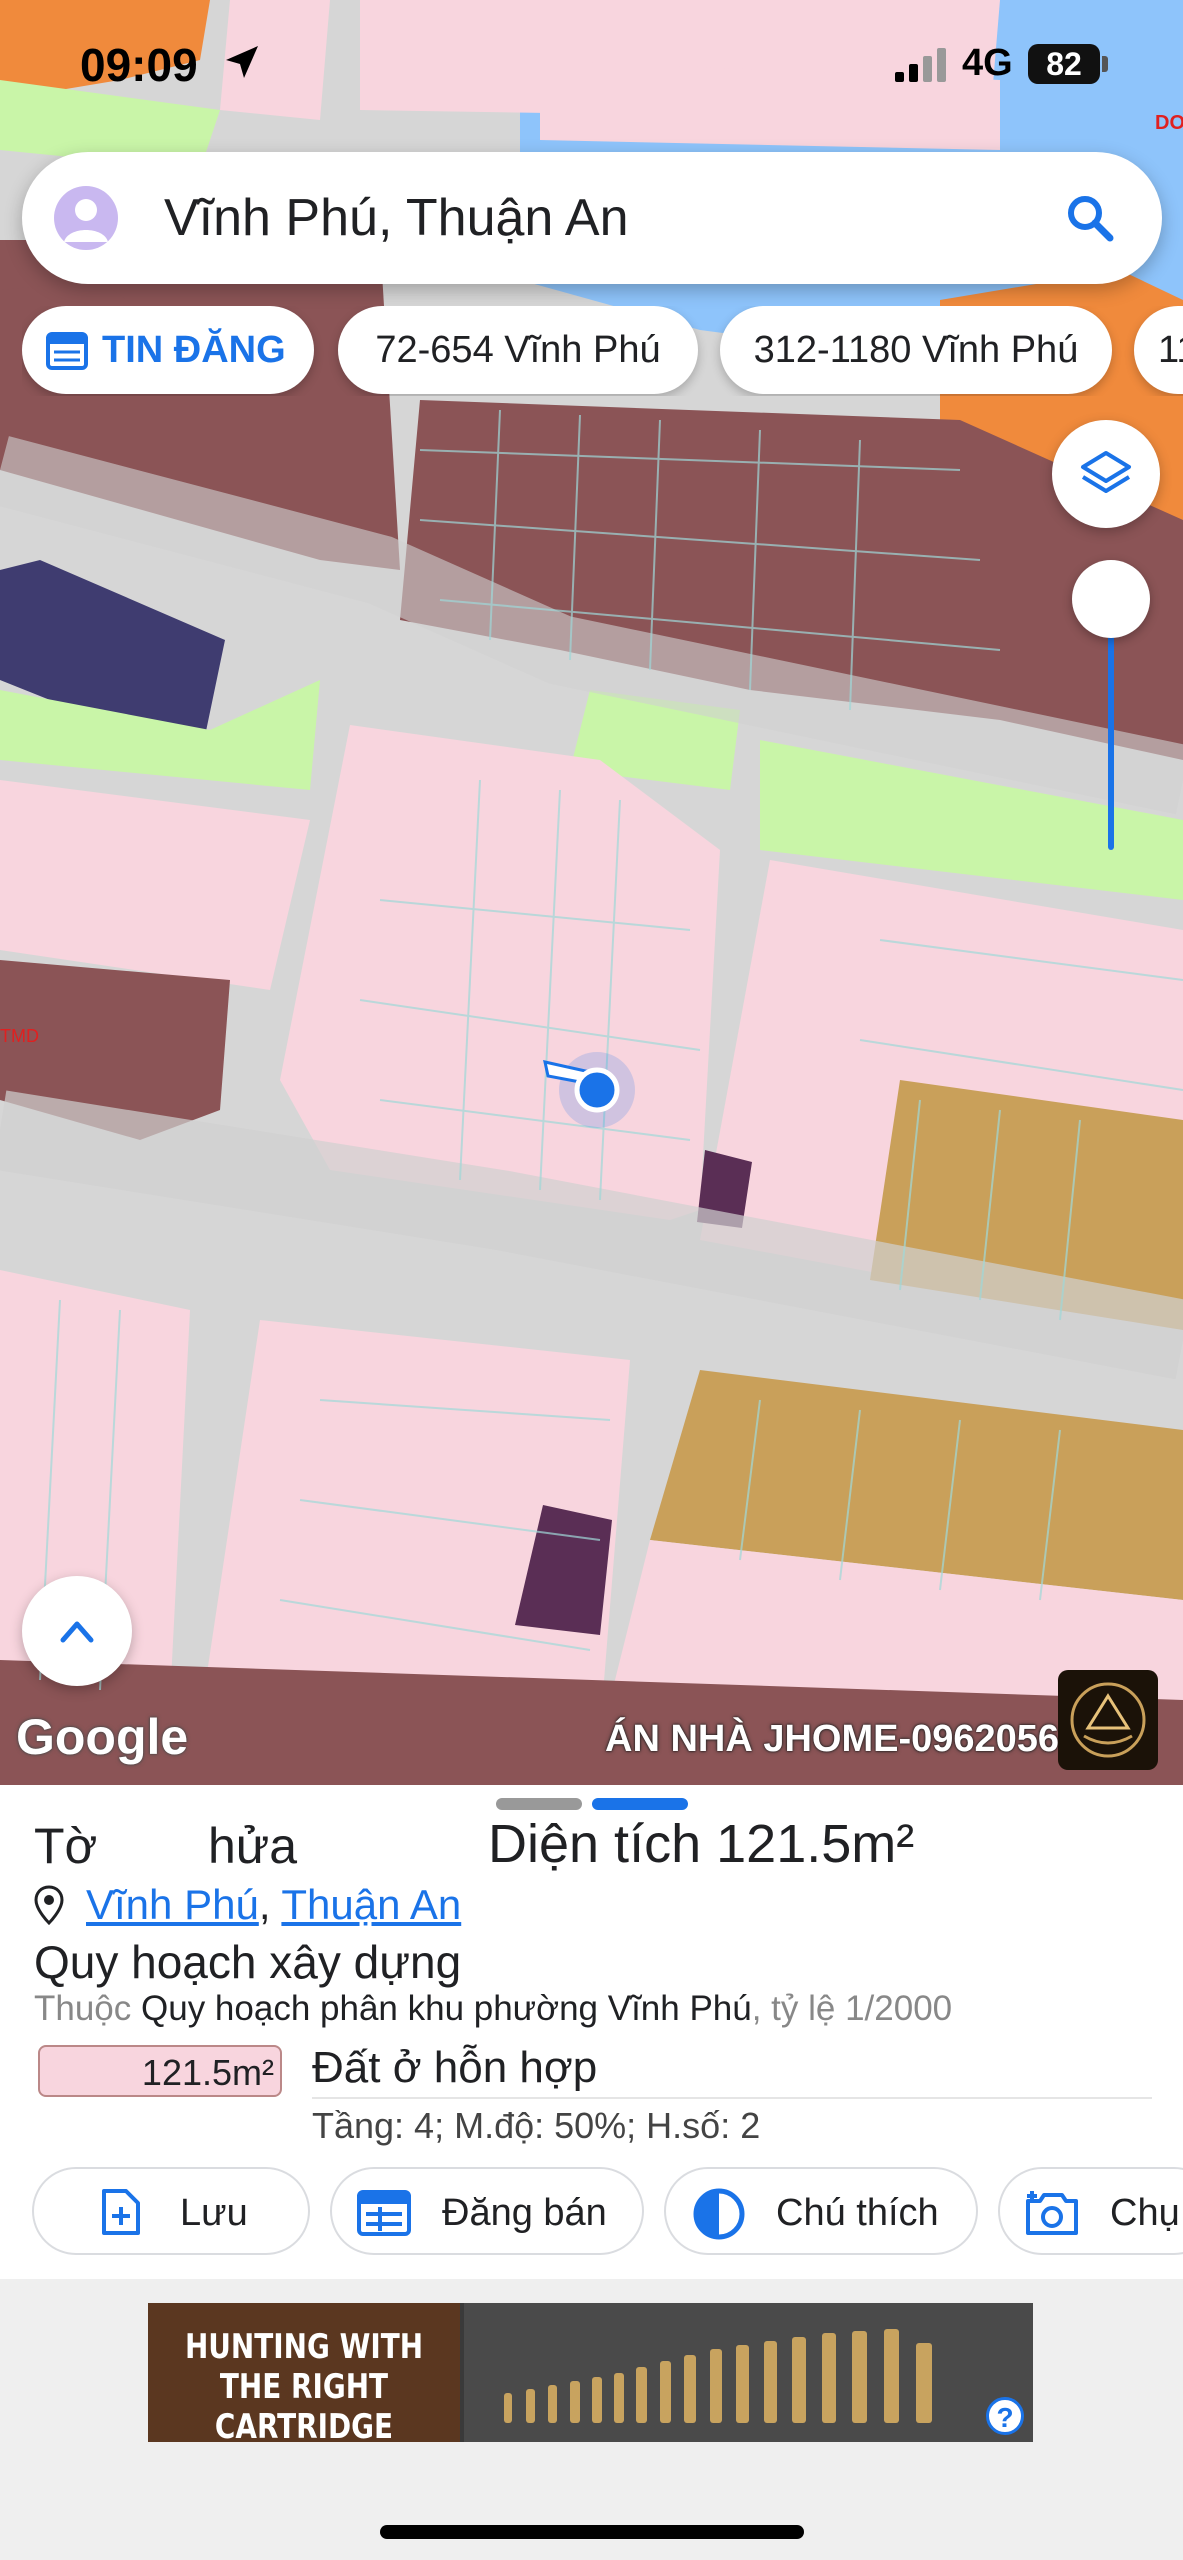 Image resolution: width=1183 pixels, height=2560 pixels. I want to click on signal-icon, so click(920, 65).